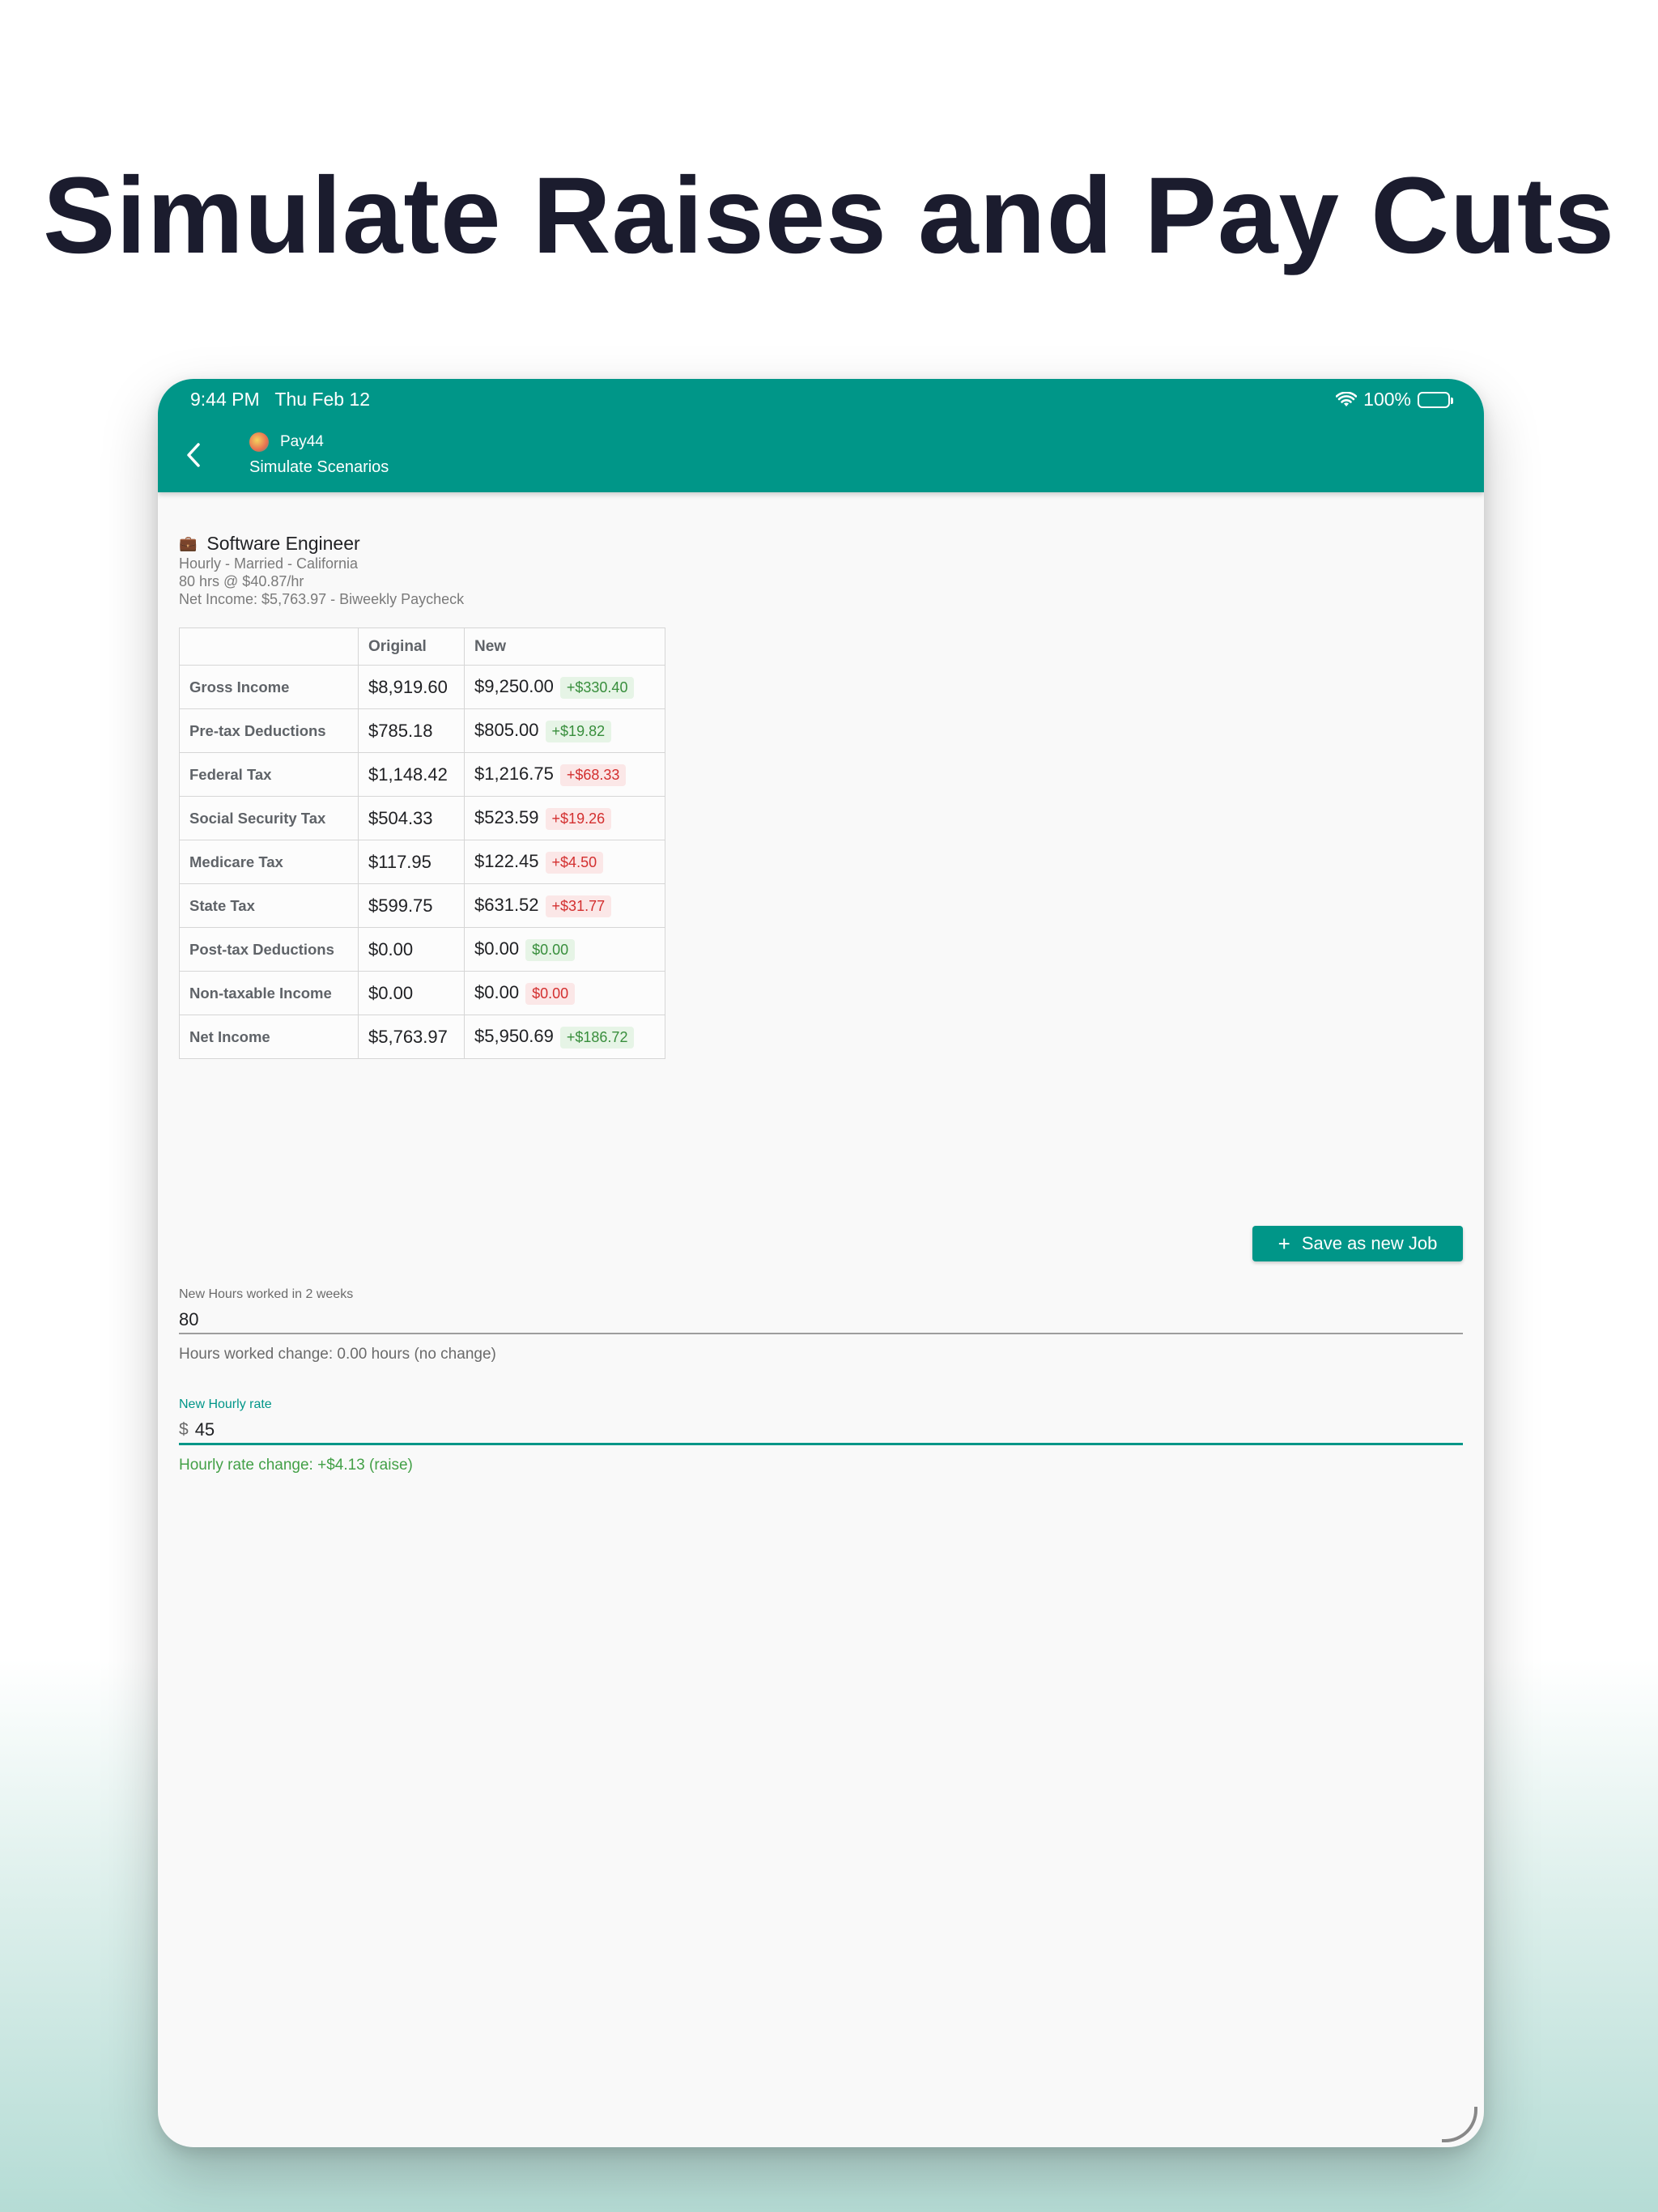  I want to click on new-value-cell: $5,950.69 +$186.72, so click(564, 1037).